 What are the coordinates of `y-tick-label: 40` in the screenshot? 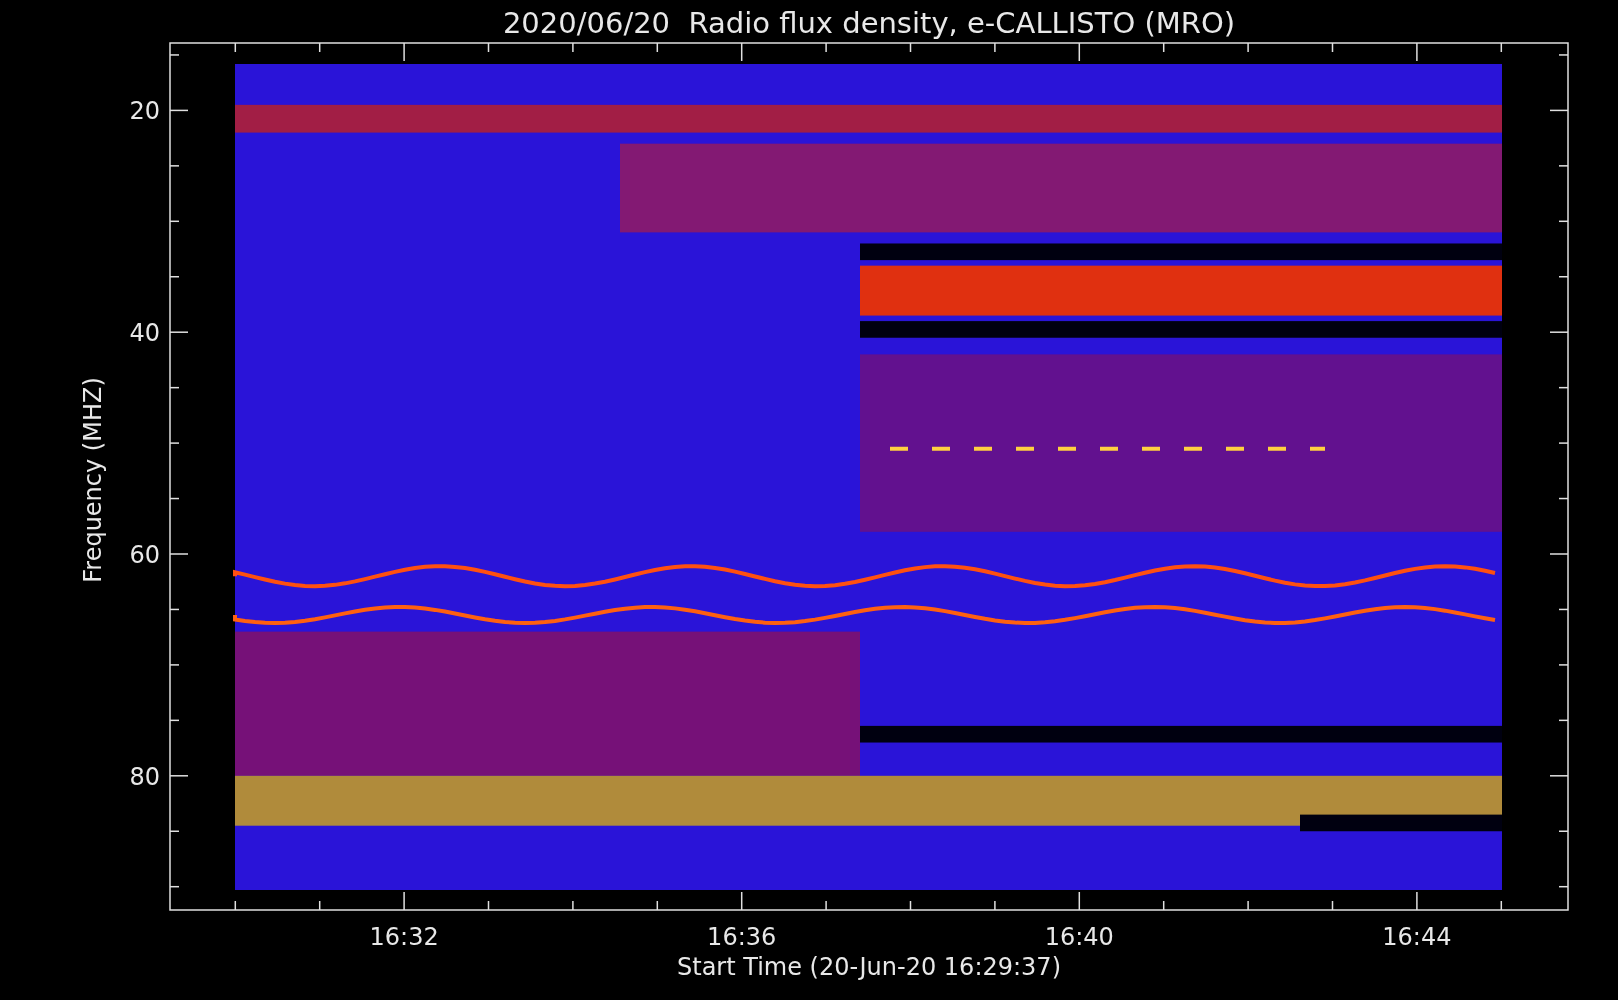 It's located at (144, 333).